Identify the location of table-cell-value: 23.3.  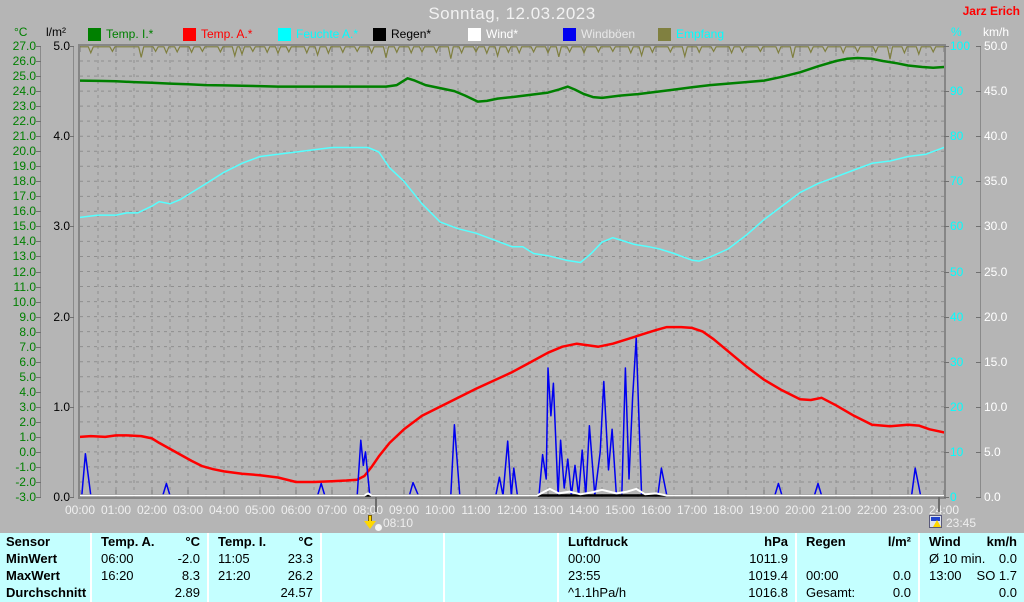
(300, 558).